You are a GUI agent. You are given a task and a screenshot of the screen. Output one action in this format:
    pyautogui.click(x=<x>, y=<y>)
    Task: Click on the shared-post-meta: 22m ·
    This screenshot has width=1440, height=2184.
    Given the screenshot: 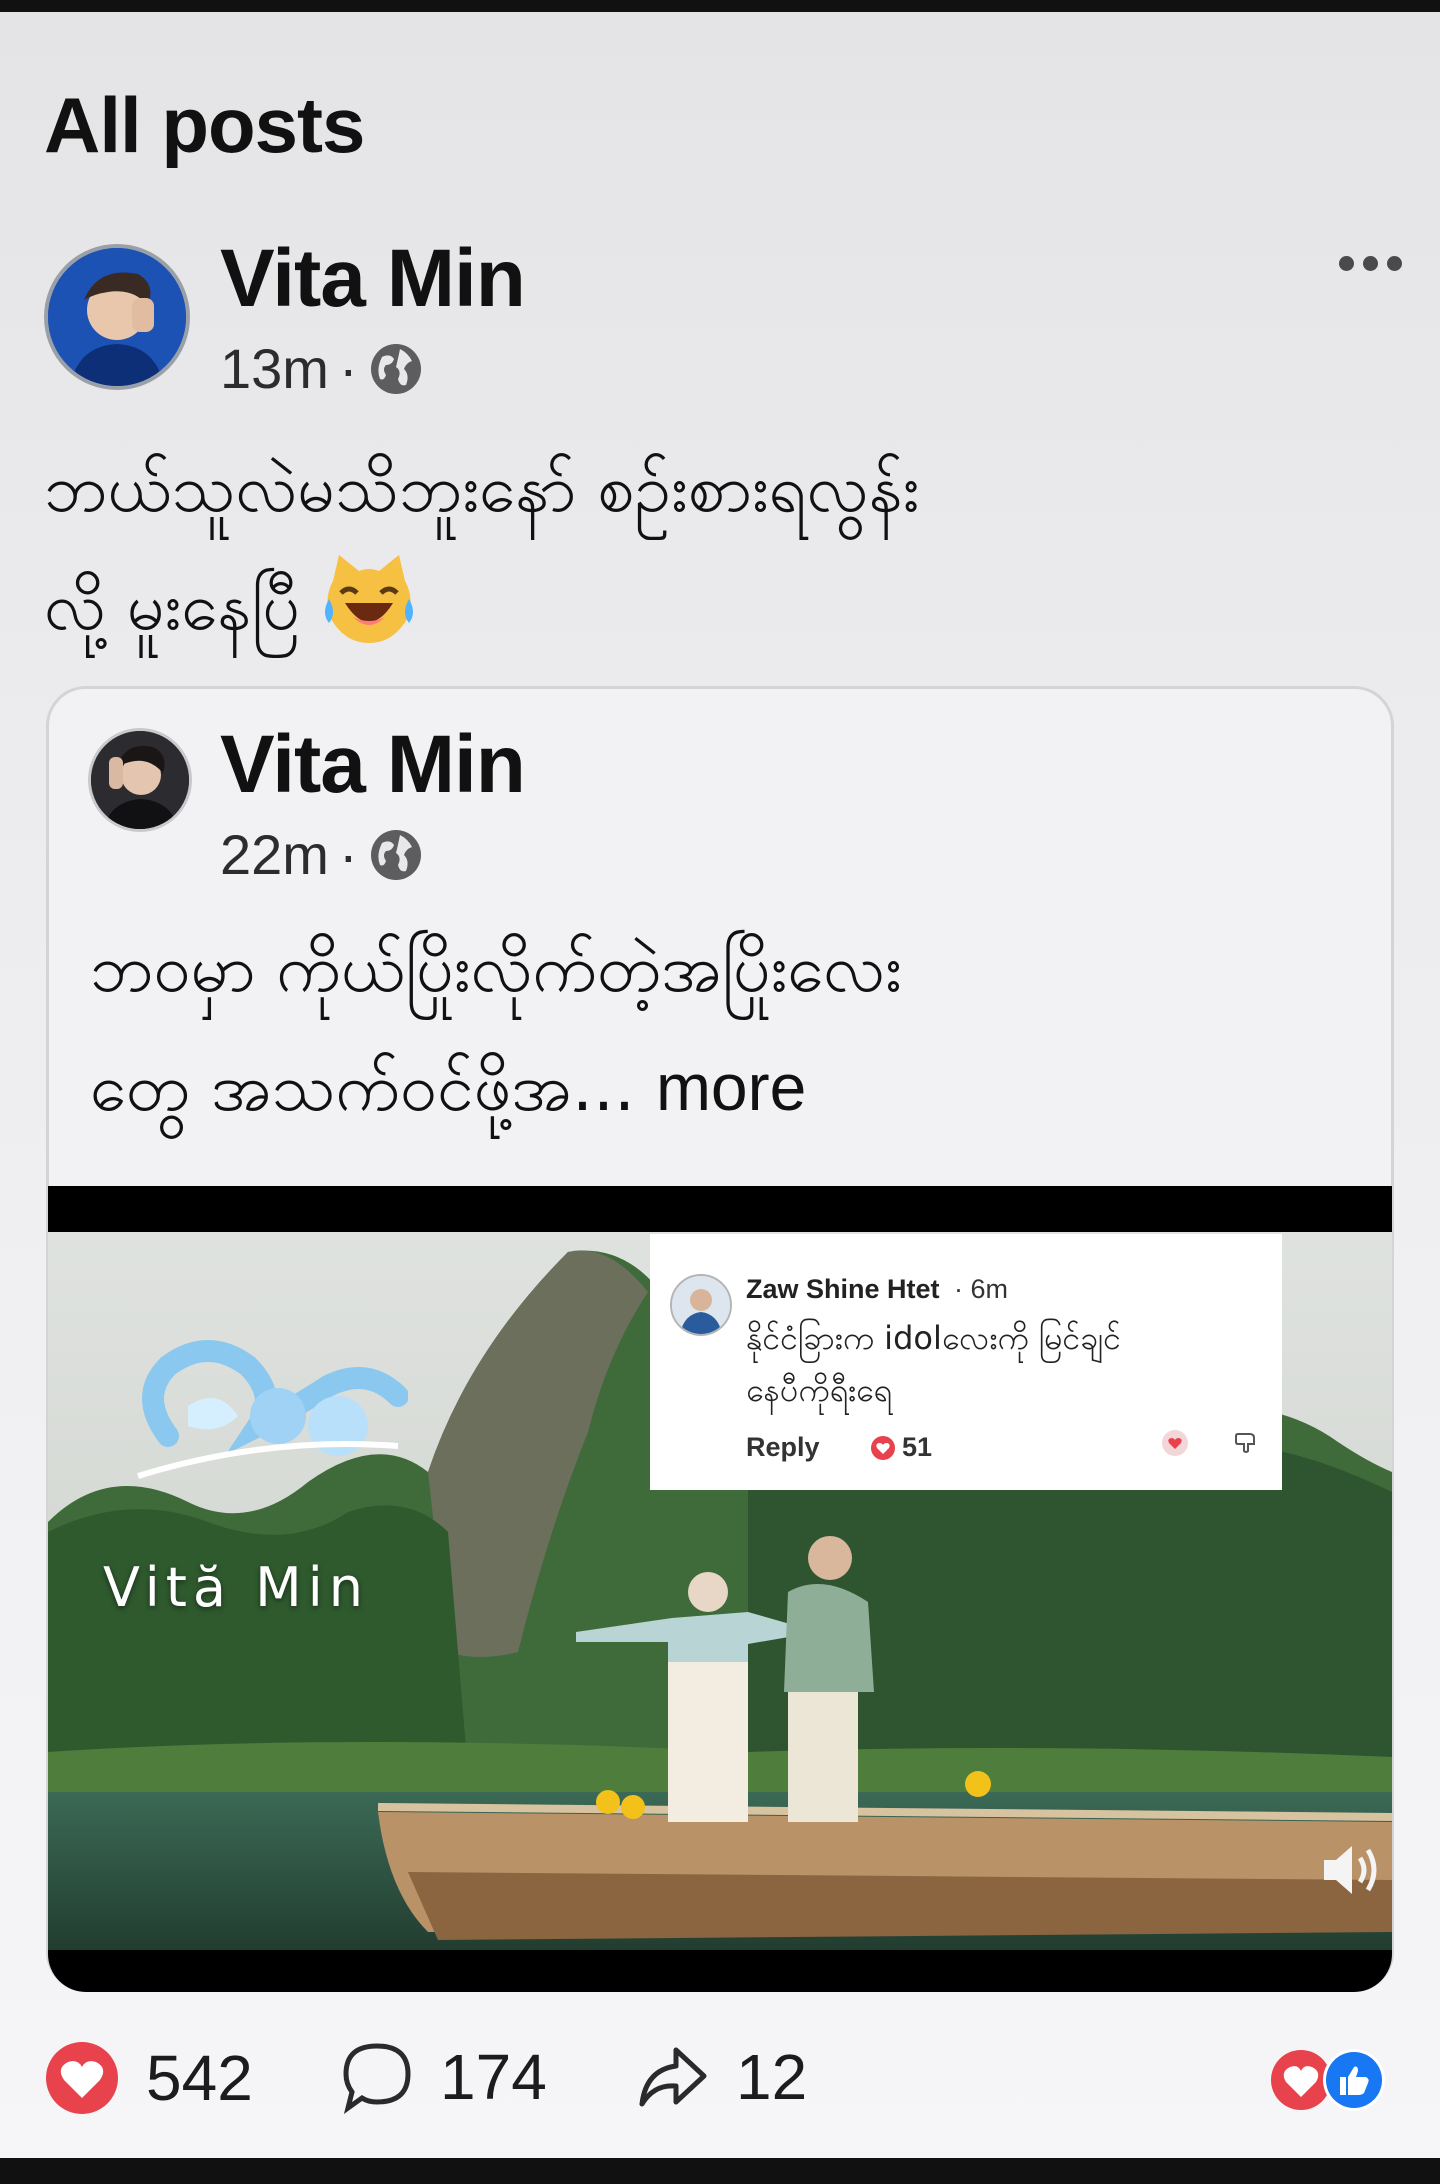 What is the action you would take?
    pyautogui.click(x=322, y=854)
    